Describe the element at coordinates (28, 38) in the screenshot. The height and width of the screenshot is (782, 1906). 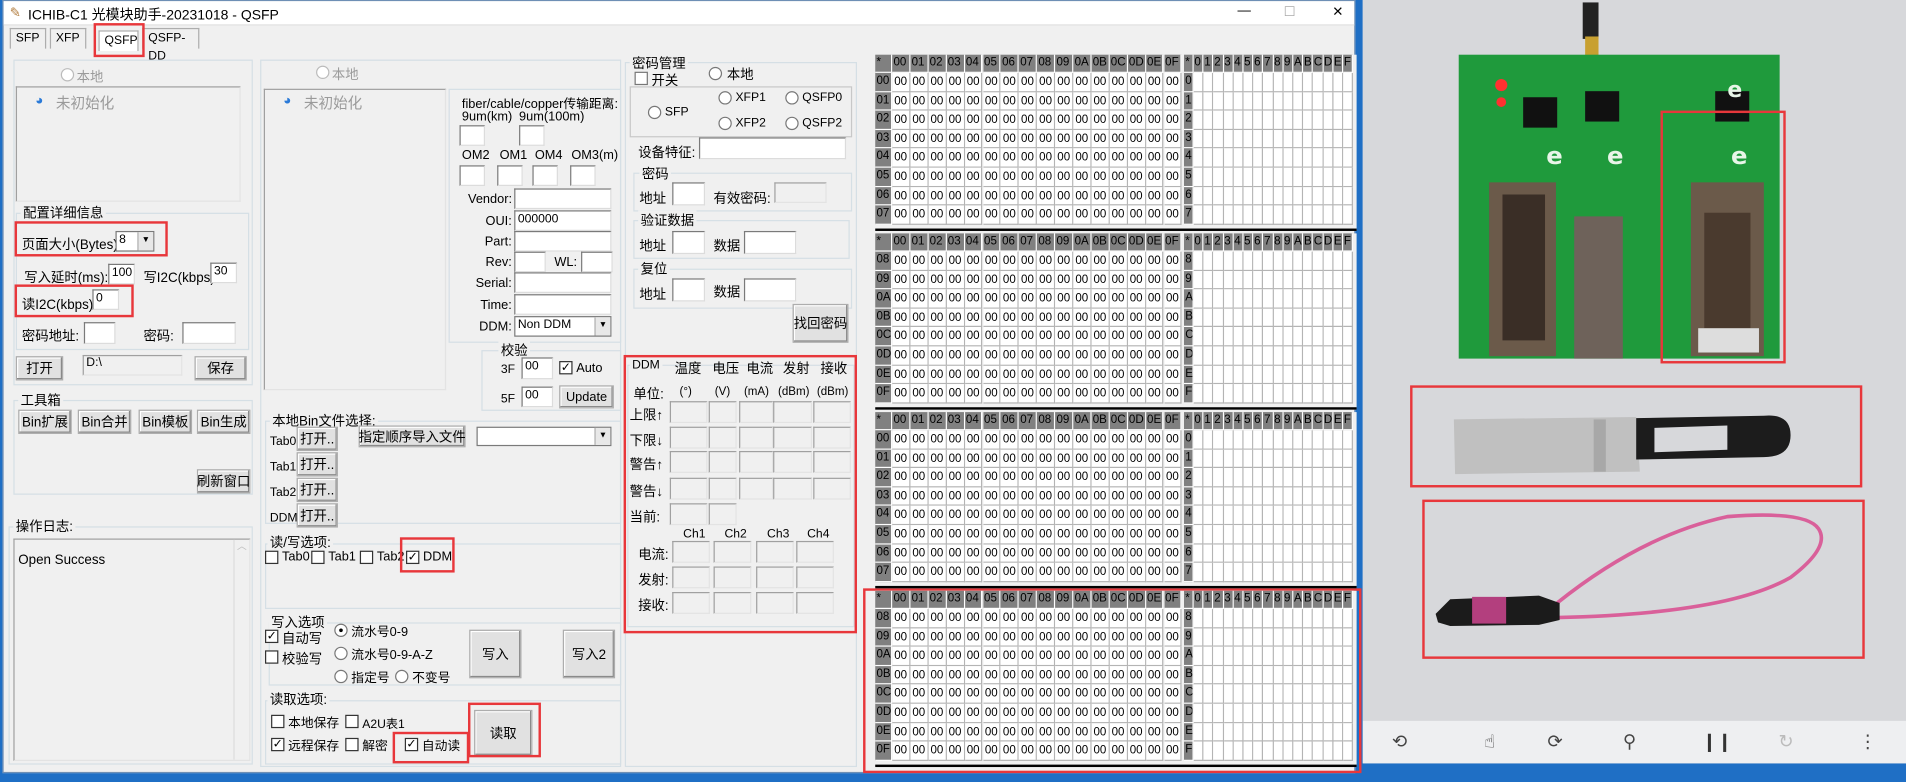
I see `tab-sfp: SFP` at that location.